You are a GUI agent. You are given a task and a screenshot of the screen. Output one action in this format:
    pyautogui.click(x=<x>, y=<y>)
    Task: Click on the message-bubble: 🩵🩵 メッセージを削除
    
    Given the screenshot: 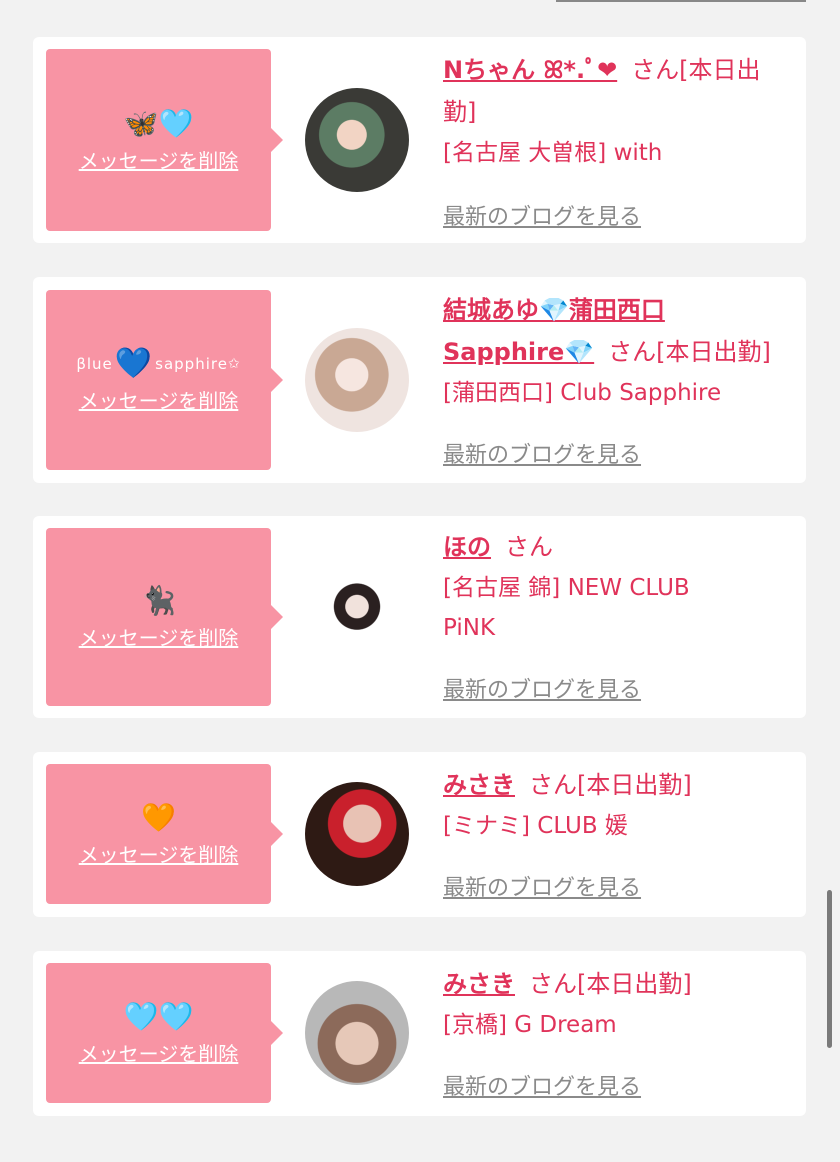 What is the action you would take?
    pyautogui.click(x=164, y=1033)
    